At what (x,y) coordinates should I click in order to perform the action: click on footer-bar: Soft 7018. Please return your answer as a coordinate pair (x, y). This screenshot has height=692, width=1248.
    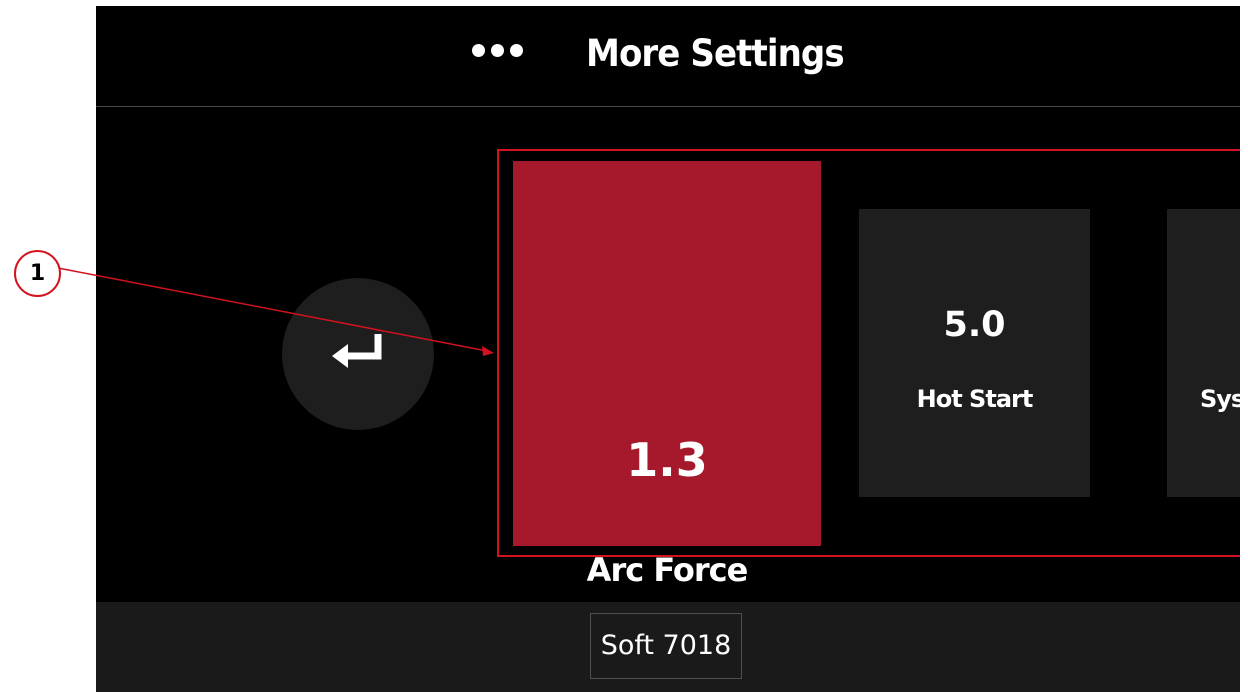
    Looking at the image, I should click on (668, 647).